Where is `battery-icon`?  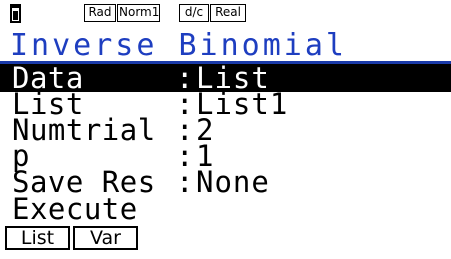
battery-icon is located at coordinates (15, 13).